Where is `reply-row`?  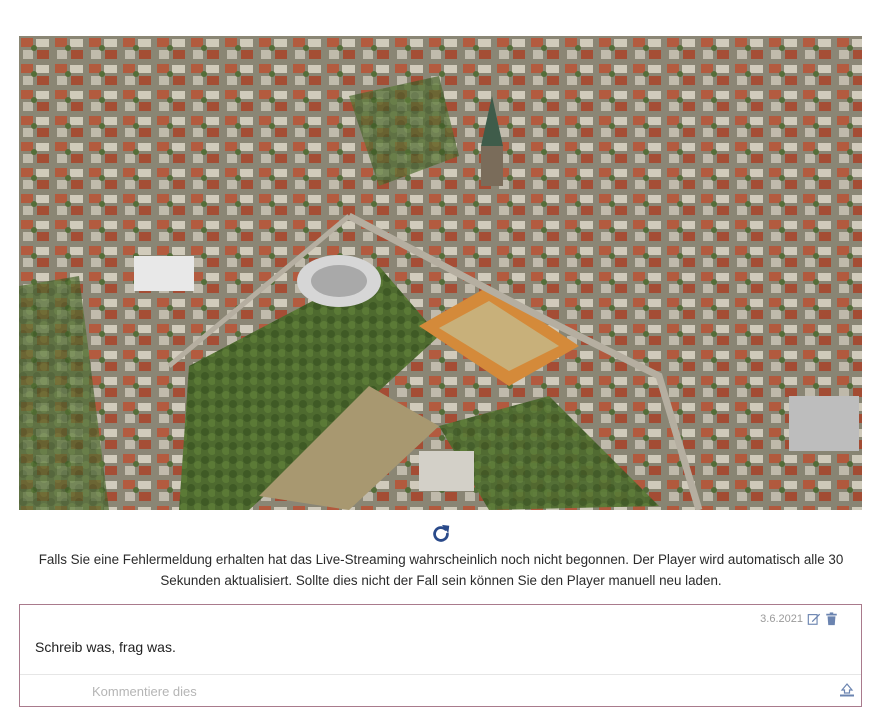 reply-row is located at coordinates (440, 690).